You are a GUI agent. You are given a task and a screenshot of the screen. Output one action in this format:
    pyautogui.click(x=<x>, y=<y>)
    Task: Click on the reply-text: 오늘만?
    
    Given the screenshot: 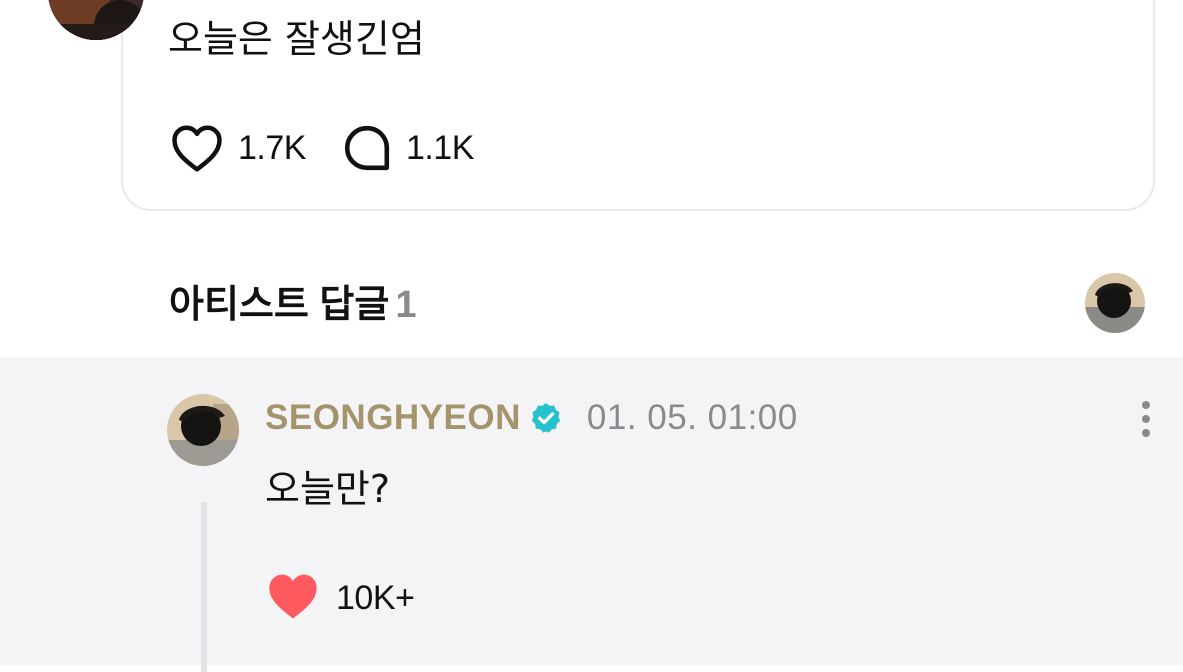 What is the action you would take?
    pyautogui.click(x=328, y=489)
    